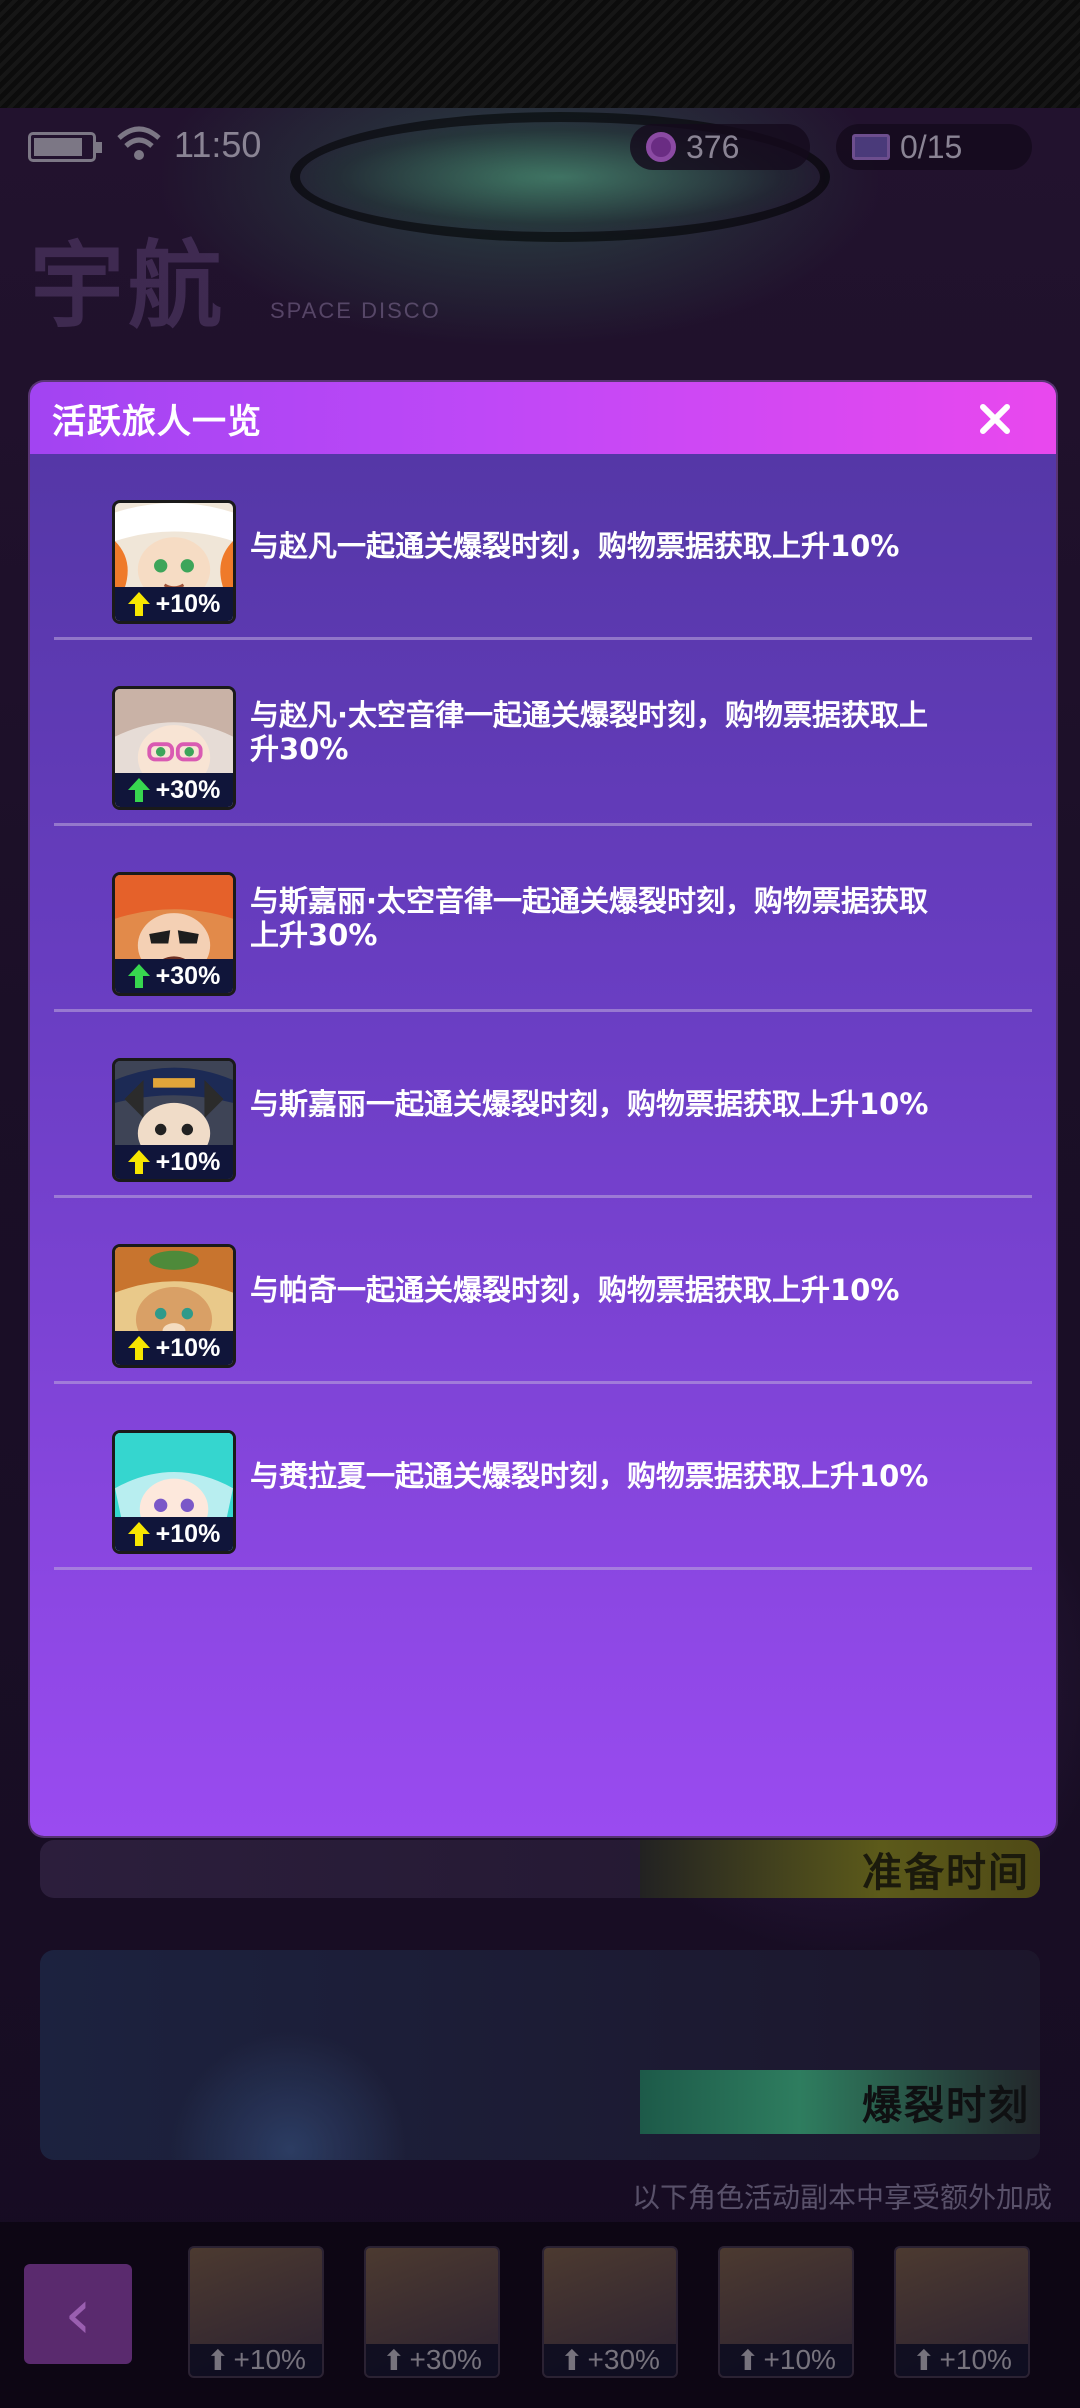 Image resolution: width=1080 pixels, height=2408 pixels. What do you see at coordinates (575, 1289) in the screenshot?
I see `bonus-description: 与帕奇一起通关爆裂时刻，购物票据获取上升10%` at bounding box center [575, 1289].